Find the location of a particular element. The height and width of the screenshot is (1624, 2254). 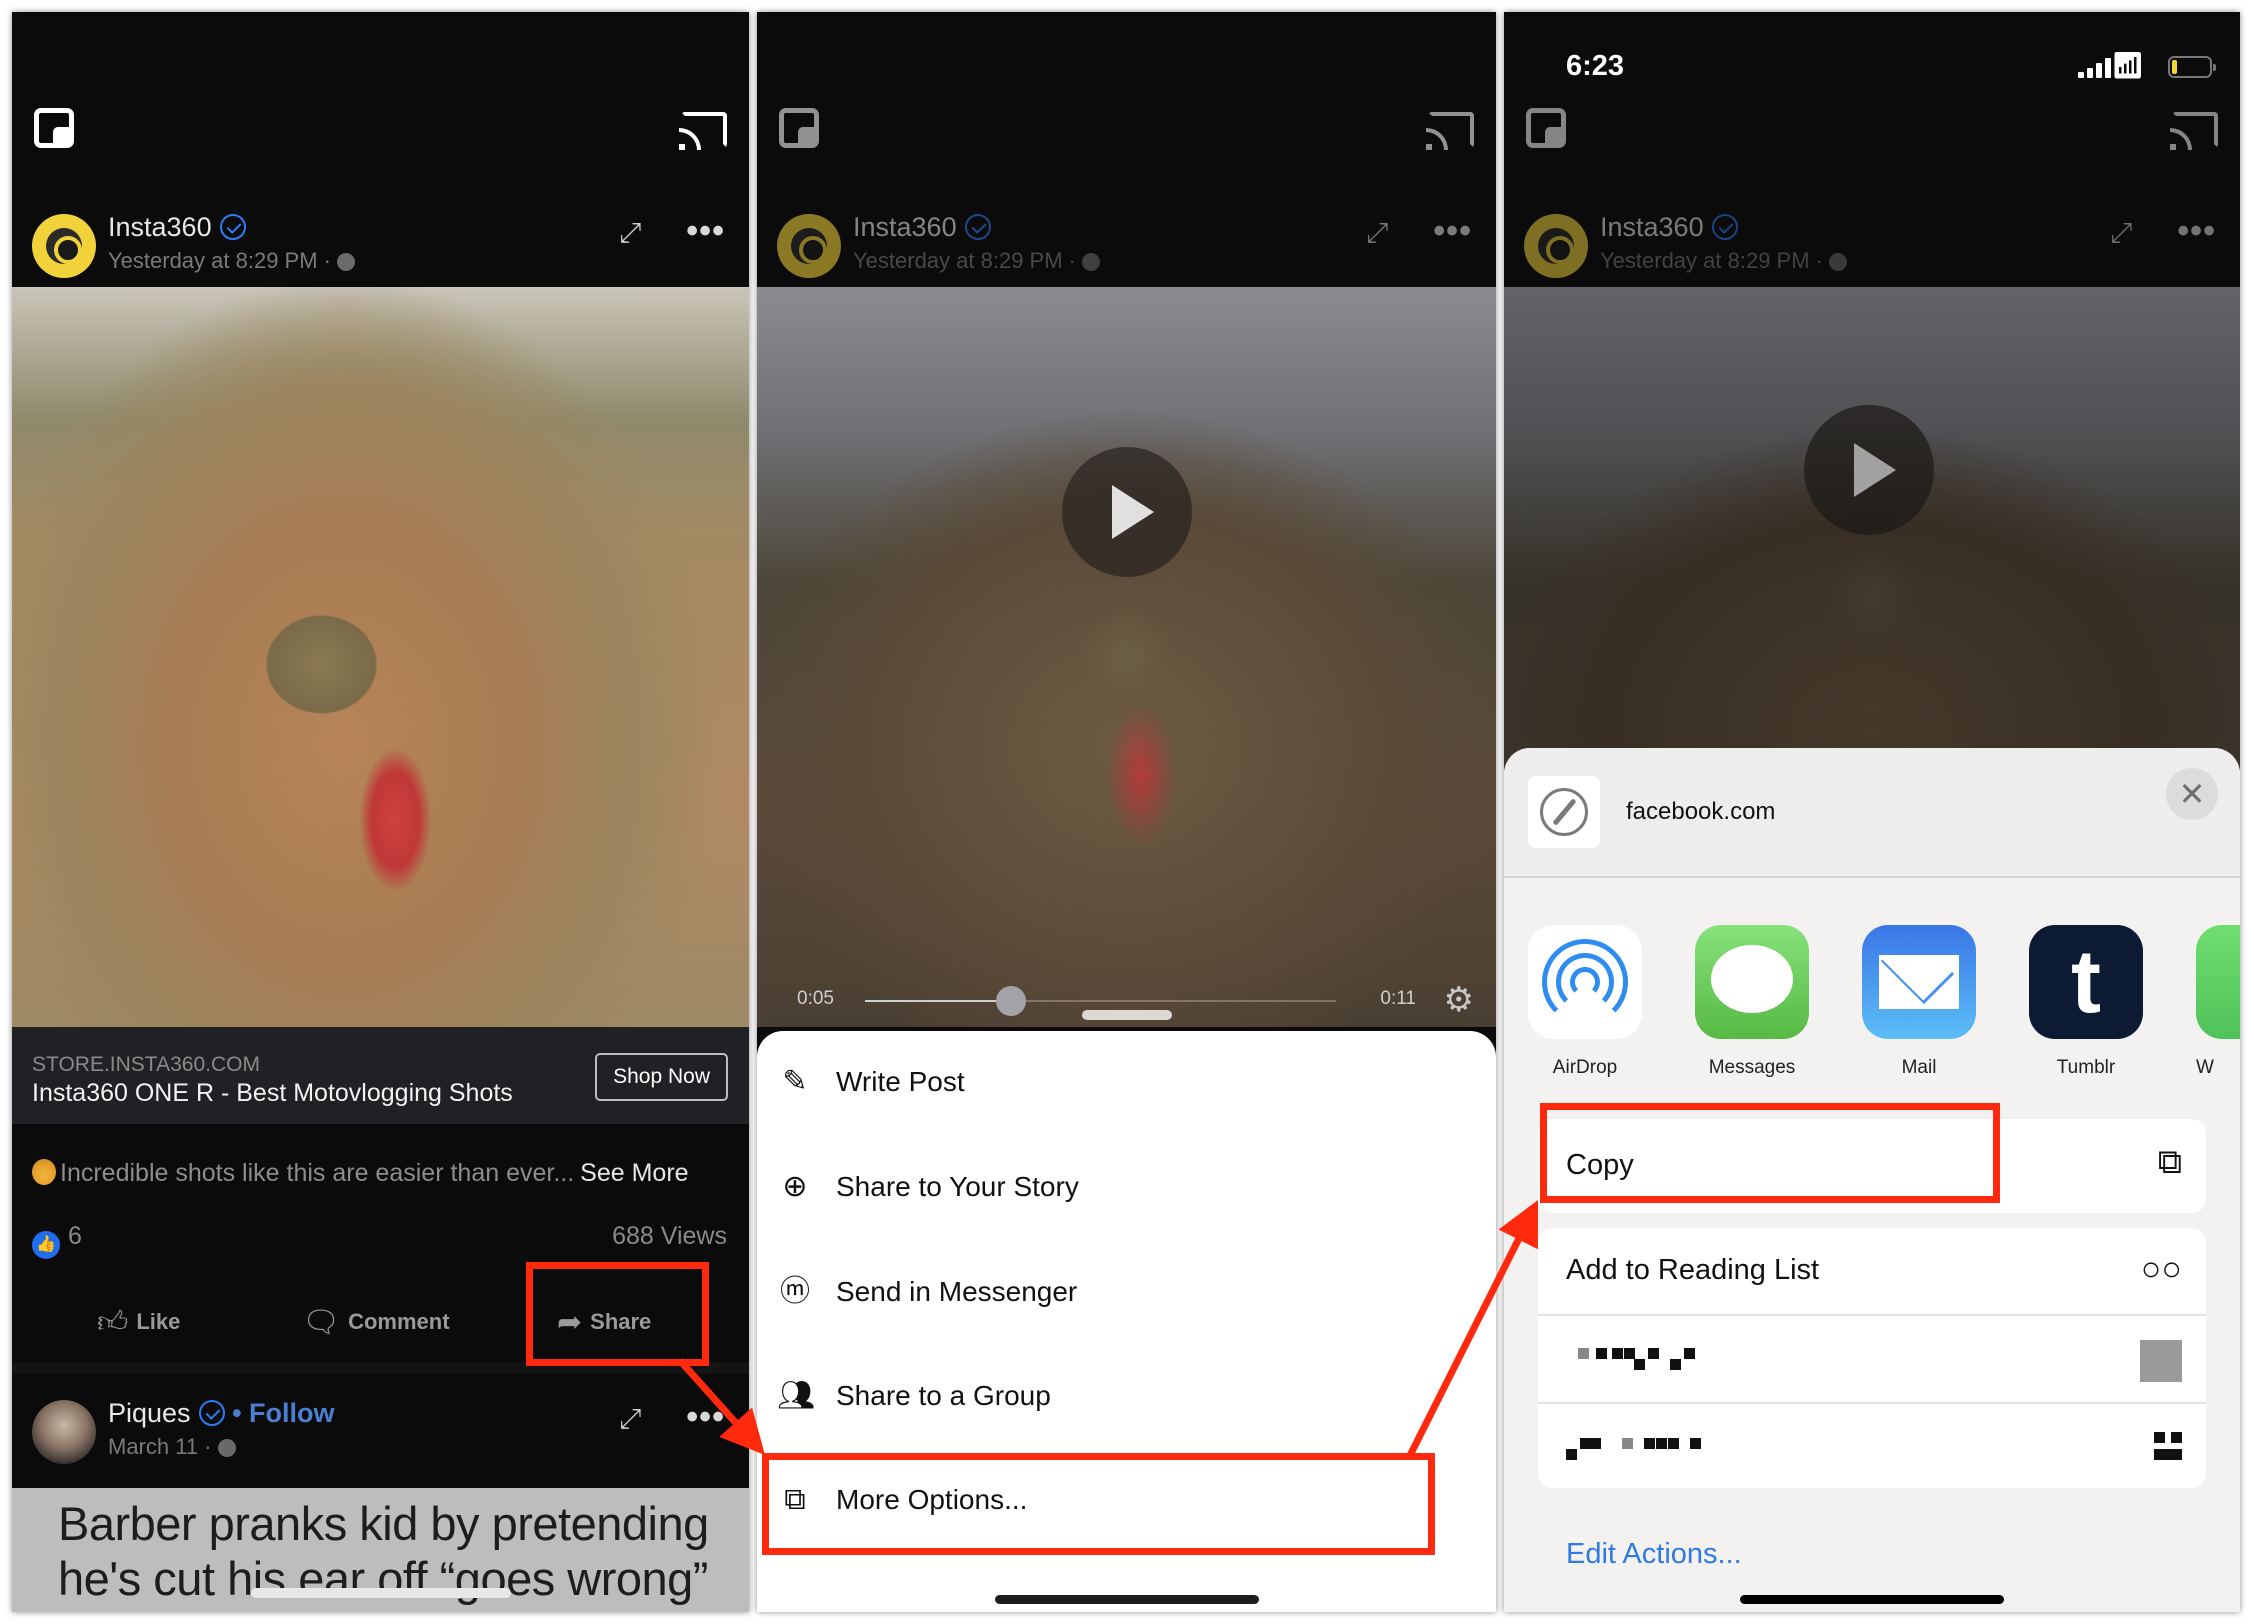

comment-button: 🗨︎ Comment is located at coordinates (376, 1322).